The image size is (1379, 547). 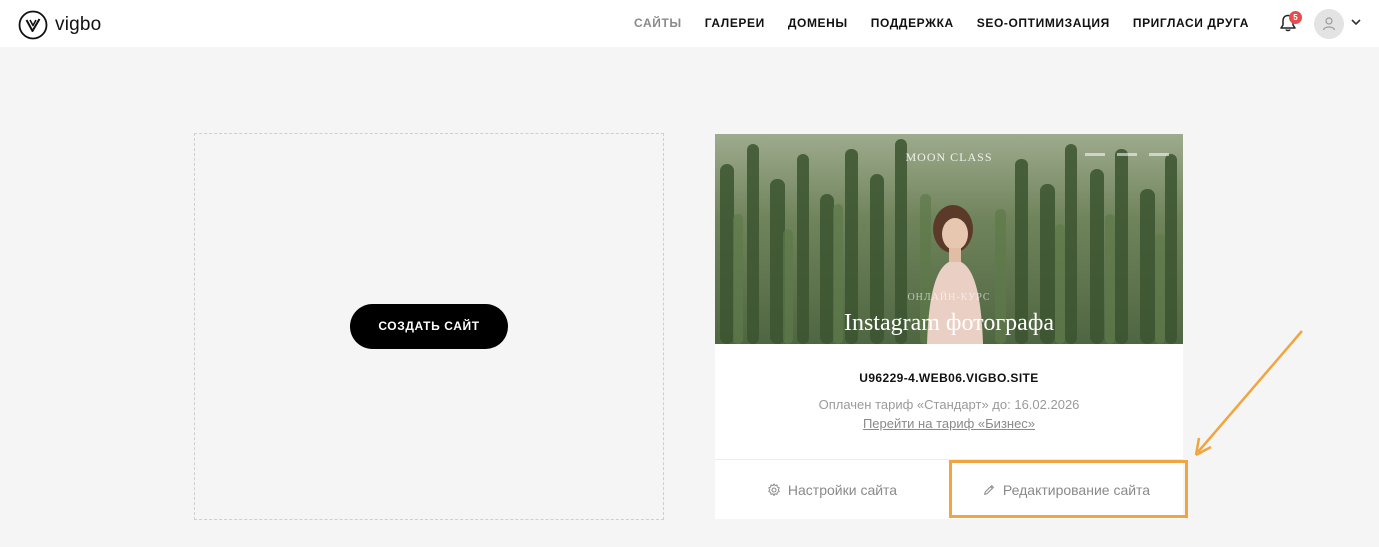 What do you see at coordinates (949, 297) in the screenshot?
I see `preview-subtitle: ОНЛАЙН-КУРС` at bounding box center [949, 297].